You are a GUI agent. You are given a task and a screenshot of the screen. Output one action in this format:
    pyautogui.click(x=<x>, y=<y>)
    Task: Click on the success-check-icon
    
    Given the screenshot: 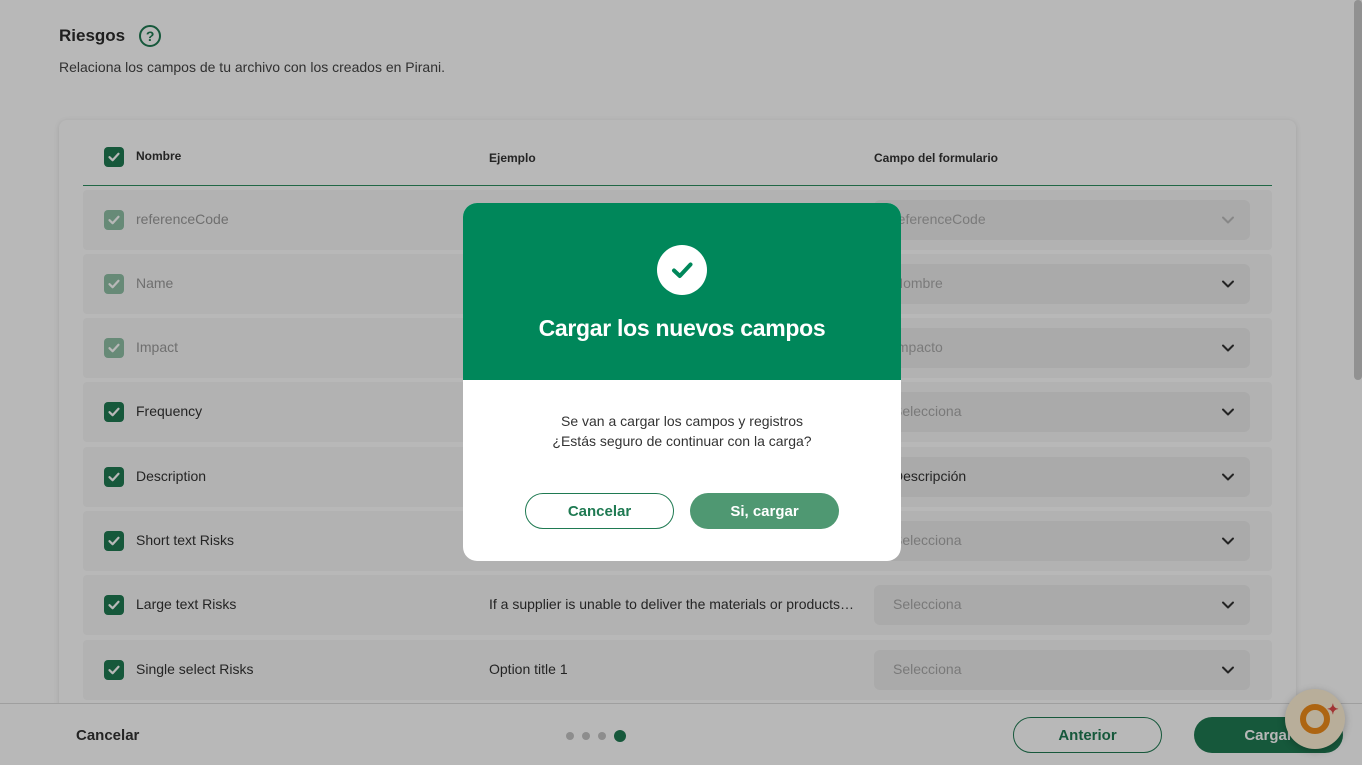 What is the action you would take?
    pyautogui.click(x=682, y=270)
    